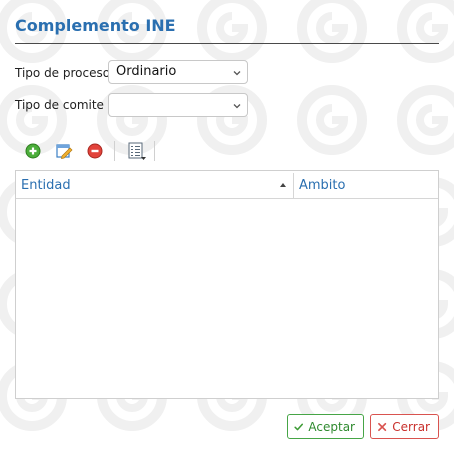  I want to click on grid-header: Entidad Ambito, so click(227, 185).